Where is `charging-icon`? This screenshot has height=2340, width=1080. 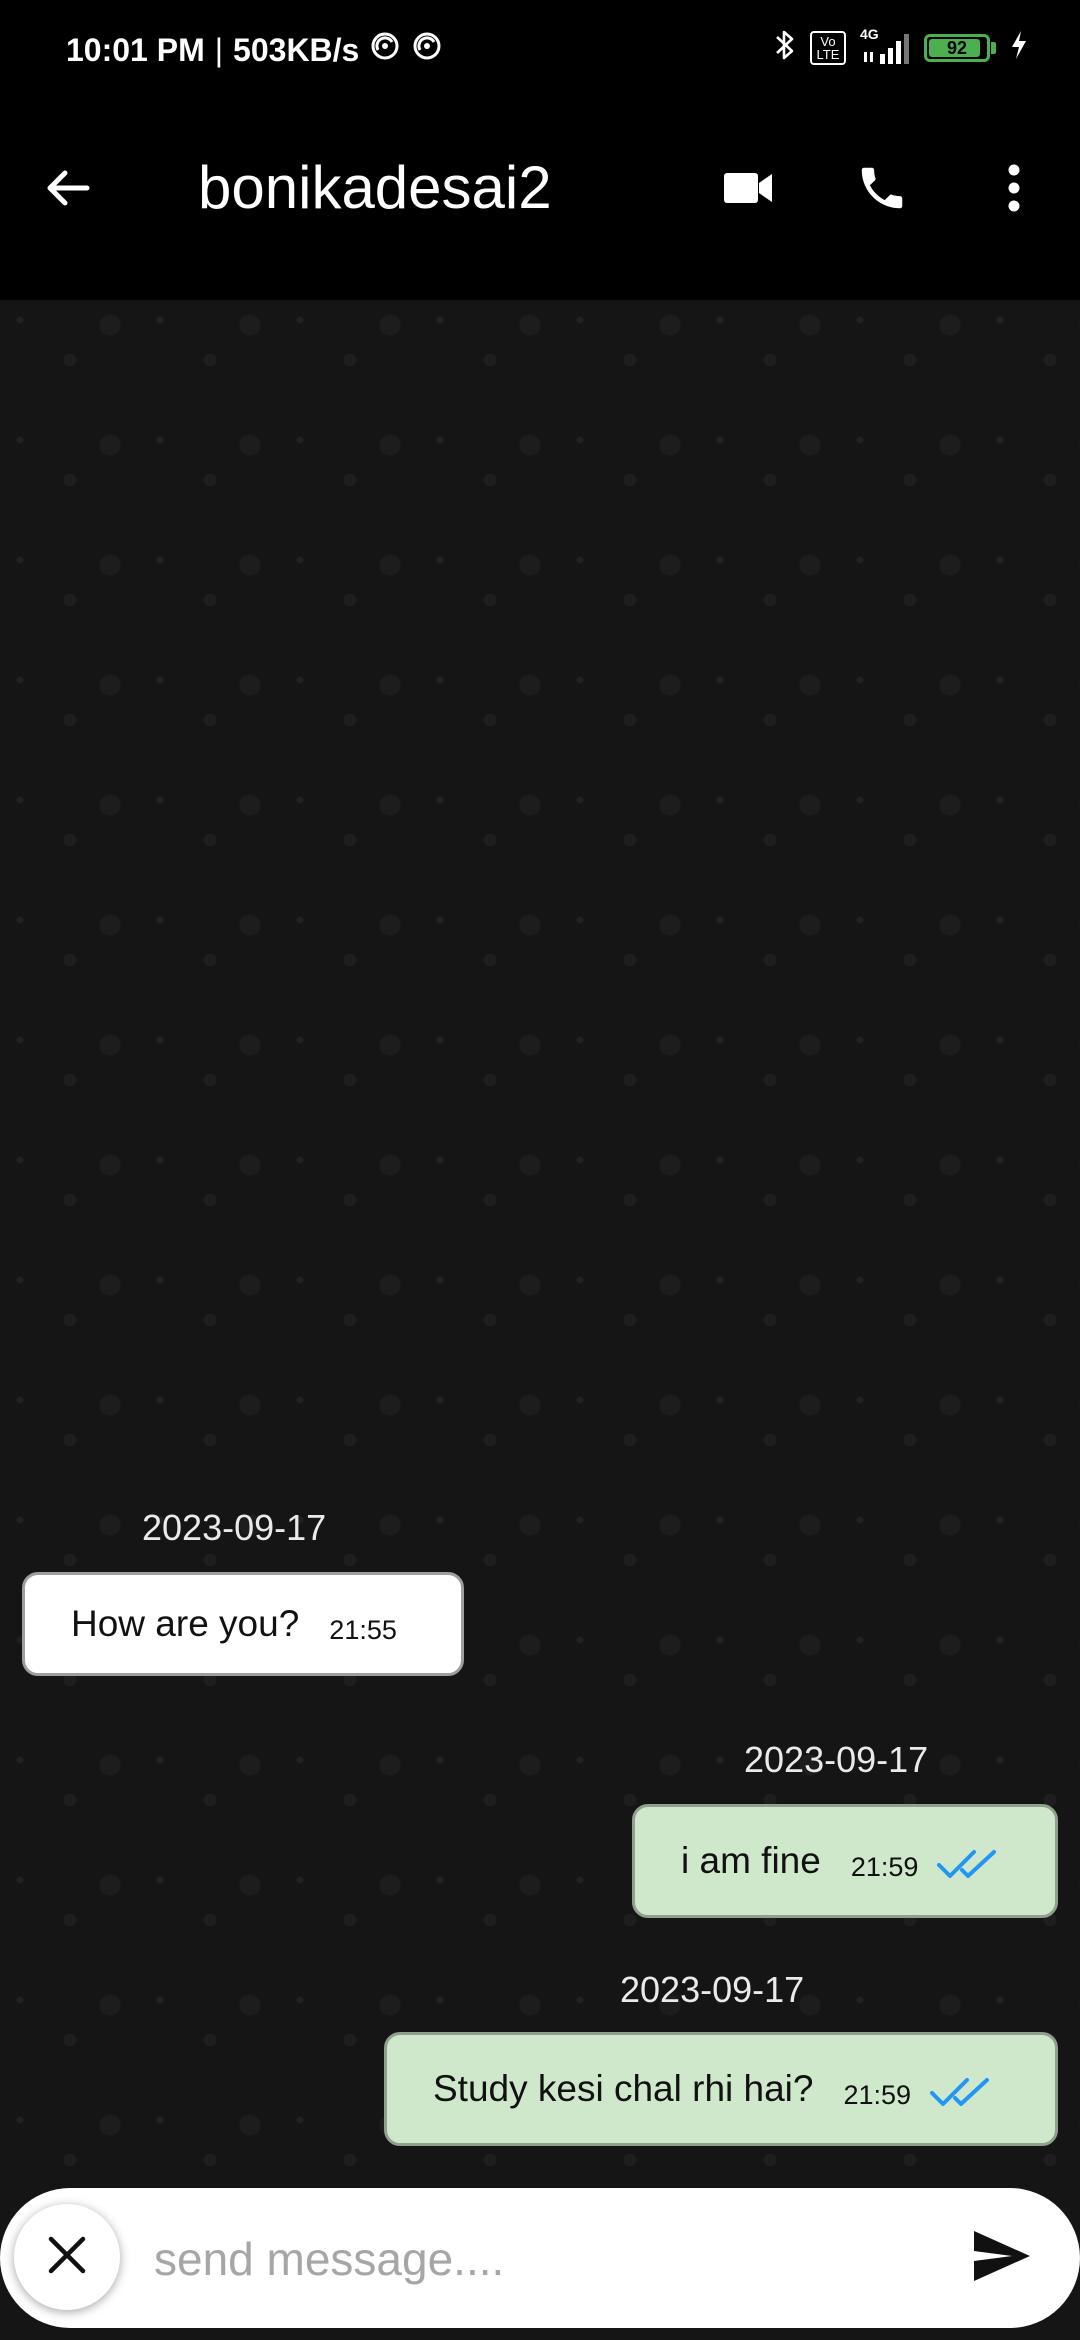
charging-icon is located at coordinates (1019, 47).